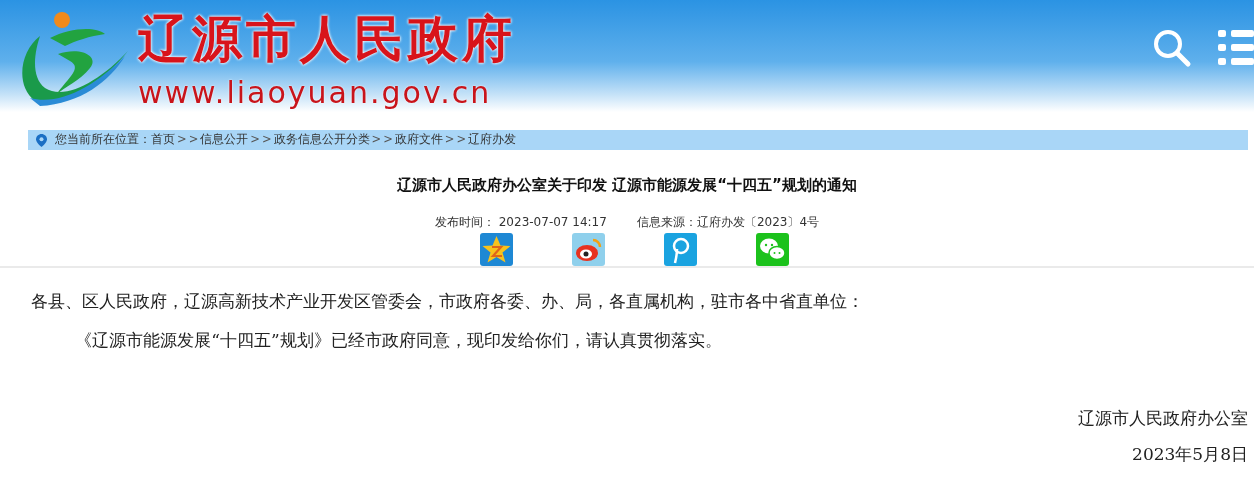 This screenshot has width=1254, height=484. Describe the element at coordinates (327, 39) in the screenshot. I see `site-title: 辽源市人民政府` at that location.